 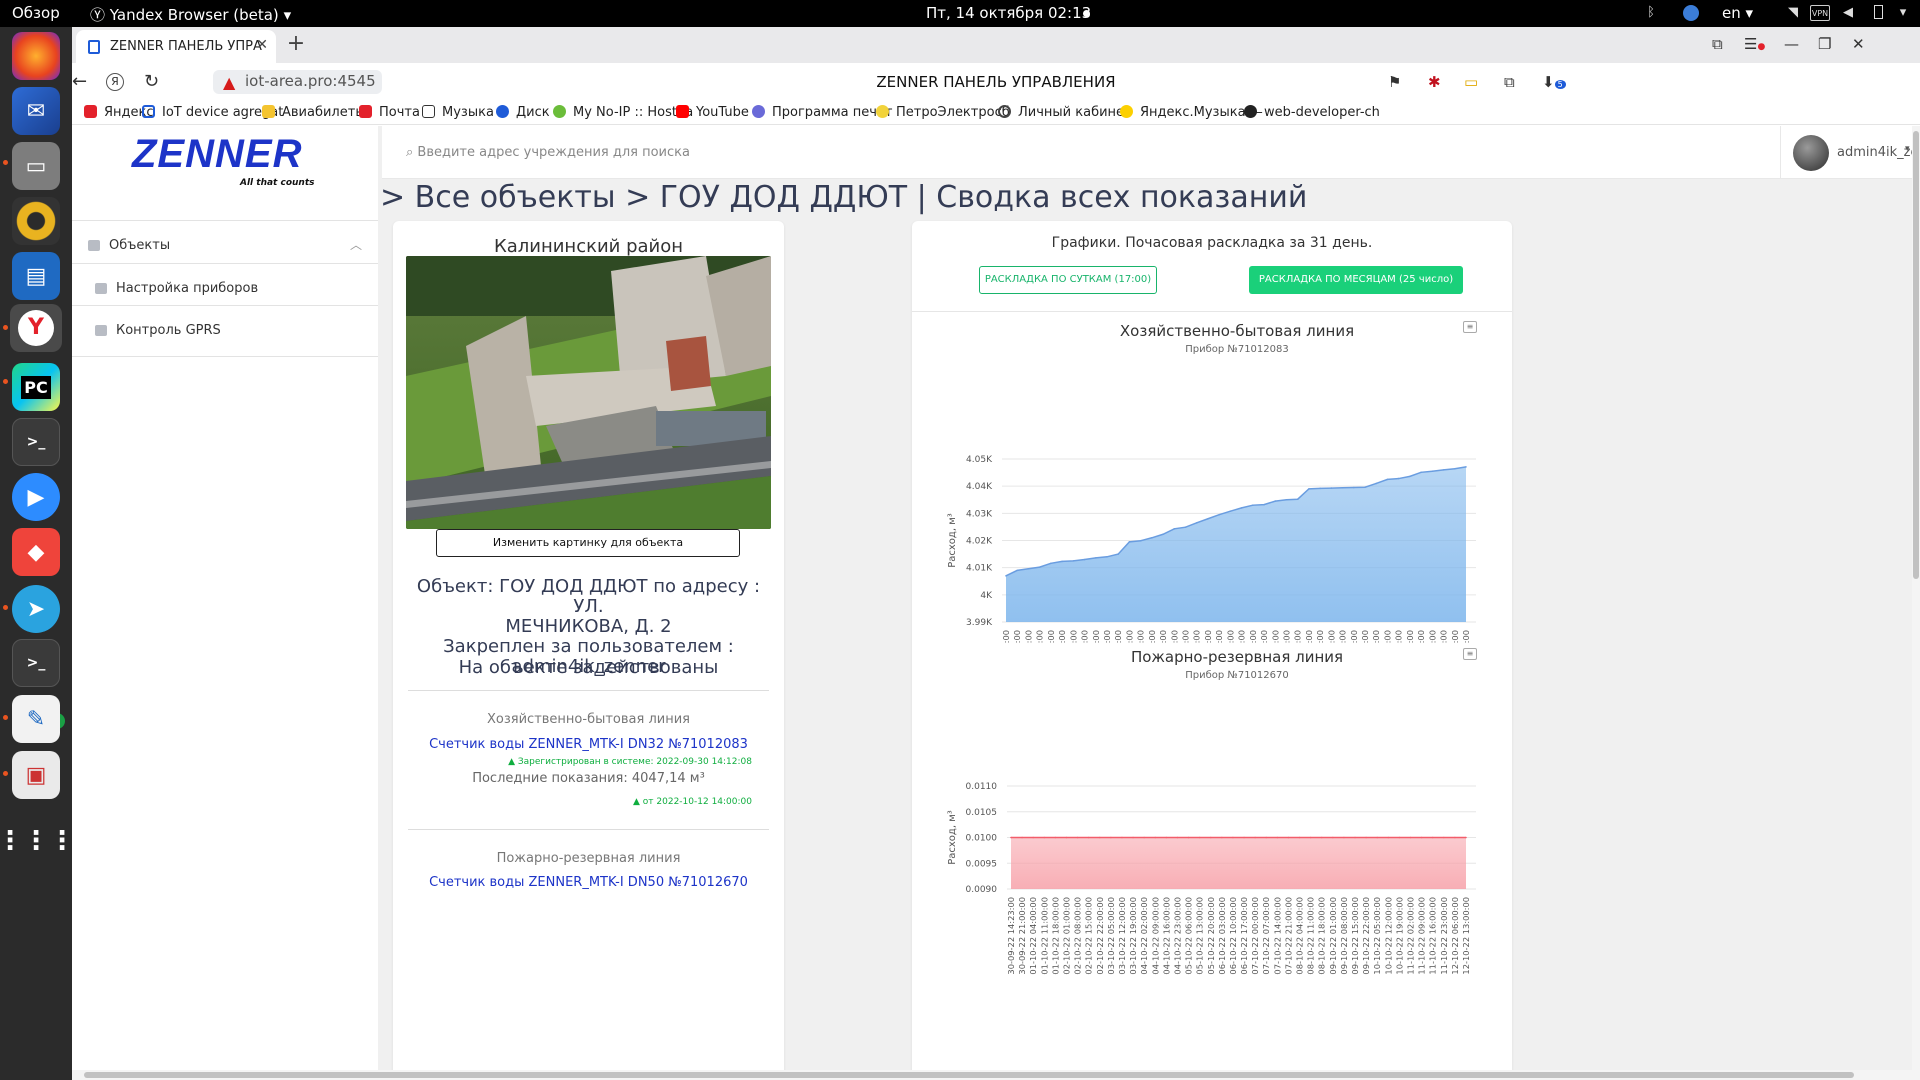 I want to click on anydesk-icon: ◆, so click(x=36, y=552).